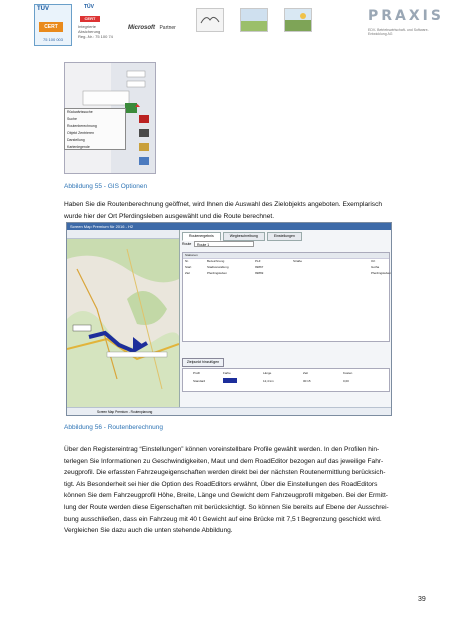 The height and width of the screenshot is (640, 452). What do you see at coordinates (259, 273) in the screenshot?
I see `table-cell: 99869` at bounding box center [259, 273].